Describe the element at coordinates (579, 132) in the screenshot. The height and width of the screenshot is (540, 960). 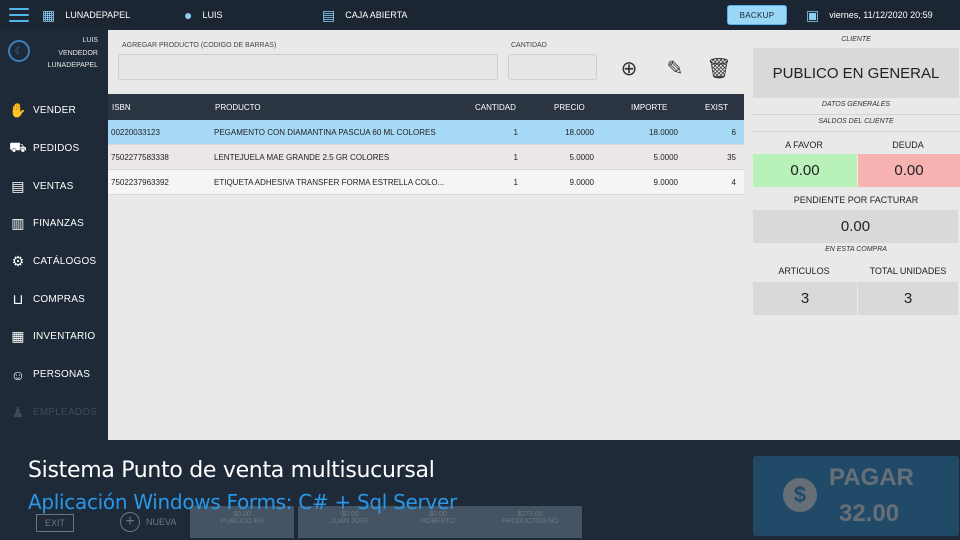
I see `cell-precio: 18.0000` at that location.